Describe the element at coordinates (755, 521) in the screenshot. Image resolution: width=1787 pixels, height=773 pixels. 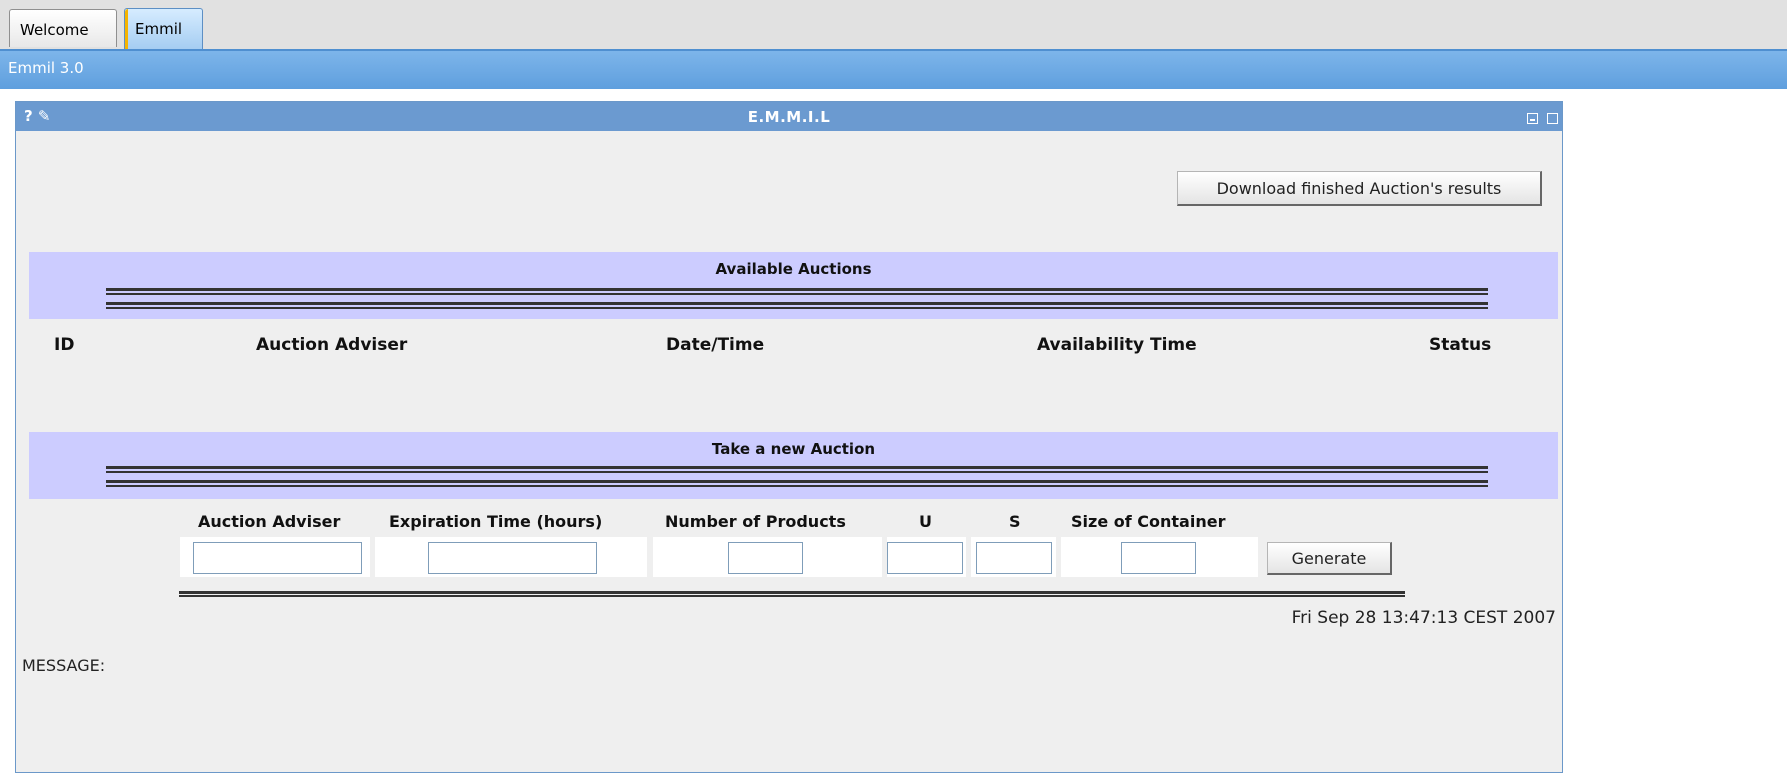
I see `label-number-of-products: Number of Products` at that location.